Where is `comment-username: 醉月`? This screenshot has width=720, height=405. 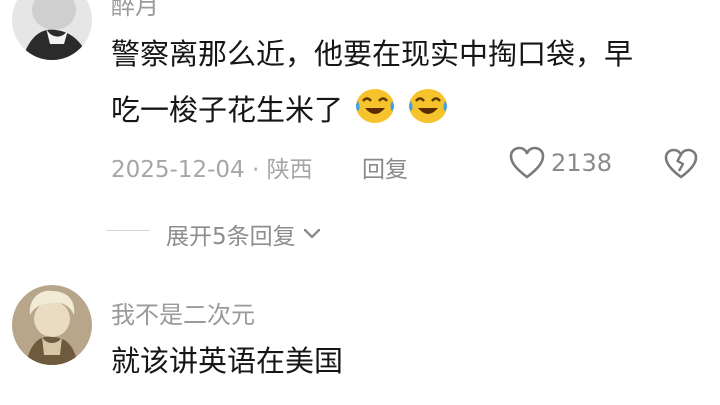
comment-username: 醉月 is located at coordinates (135, 10).